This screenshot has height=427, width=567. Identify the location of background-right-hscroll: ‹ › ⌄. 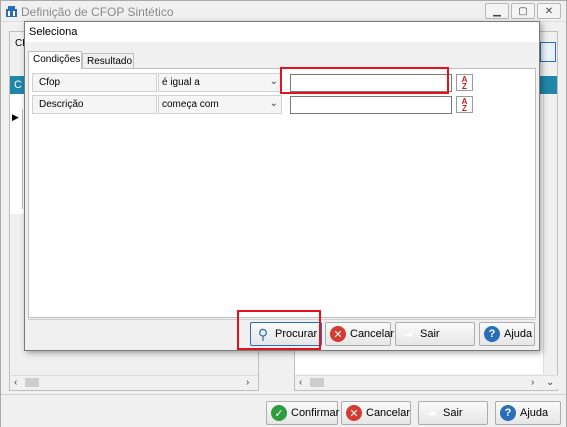
(427, 382).